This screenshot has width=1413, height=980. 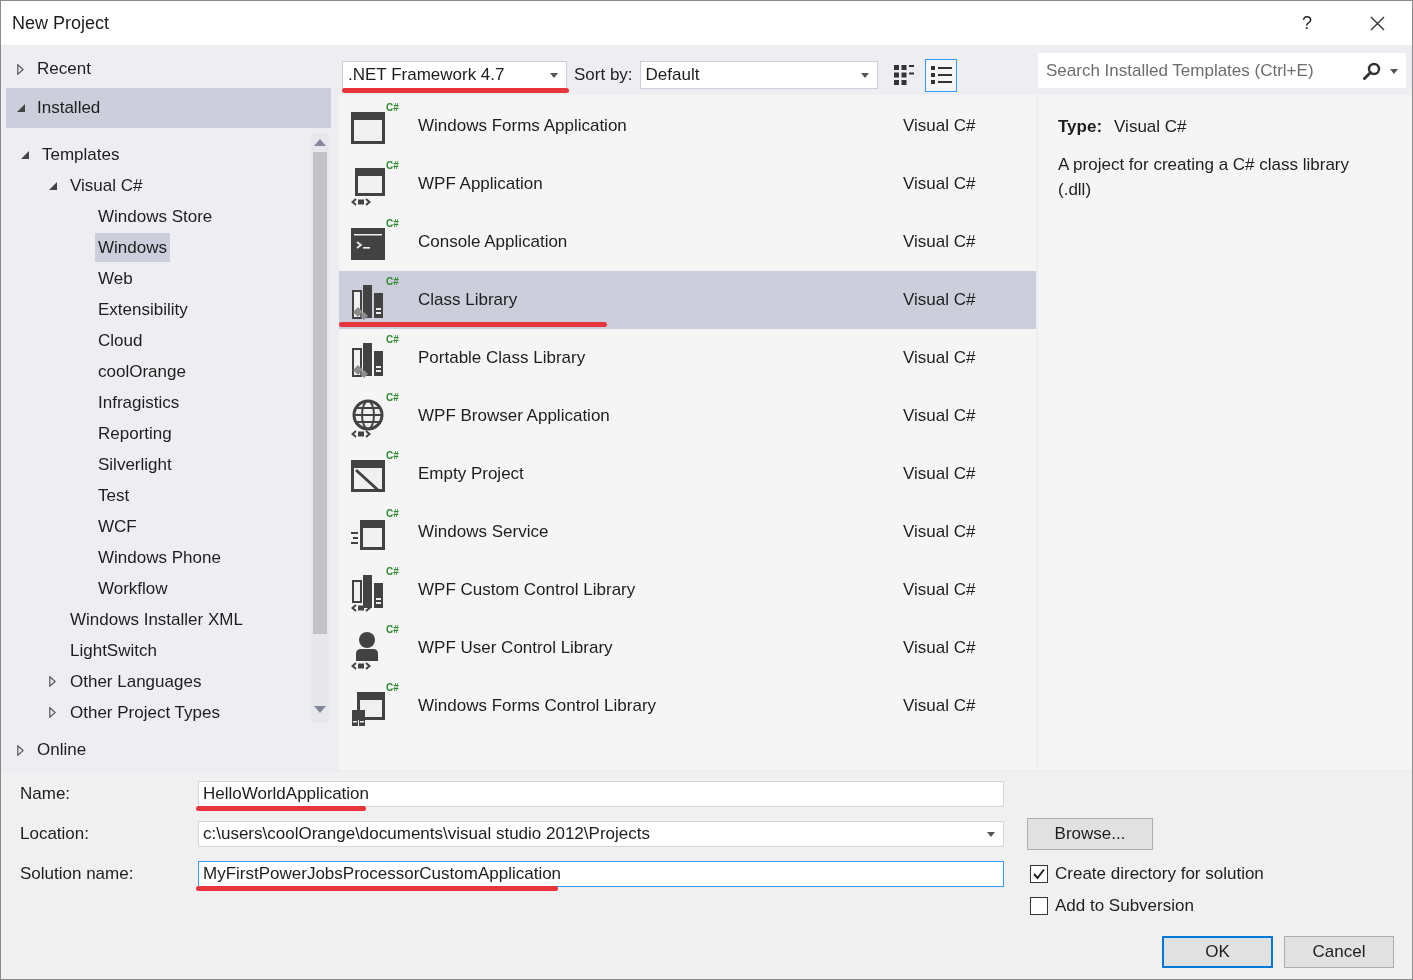 I want to click on tree-item: WCF, so click(x=117, y=526).